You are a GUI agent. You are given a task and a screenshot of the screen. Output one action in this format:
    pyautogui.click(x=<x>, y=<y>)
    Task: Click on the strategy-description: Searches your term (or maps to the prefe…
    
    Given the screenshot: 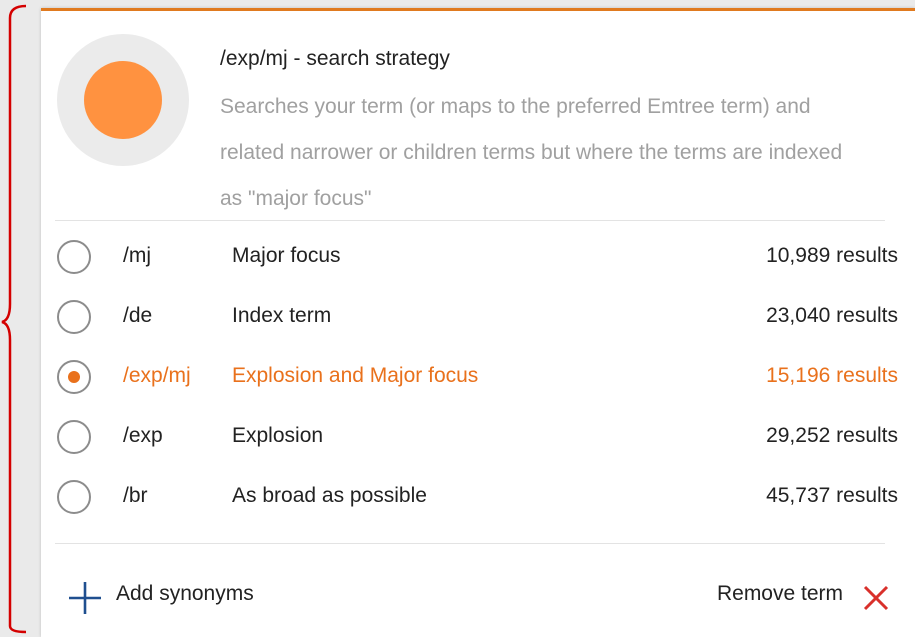 What is the action you would take?
    pyautogui.click(x=531, y=152)
    